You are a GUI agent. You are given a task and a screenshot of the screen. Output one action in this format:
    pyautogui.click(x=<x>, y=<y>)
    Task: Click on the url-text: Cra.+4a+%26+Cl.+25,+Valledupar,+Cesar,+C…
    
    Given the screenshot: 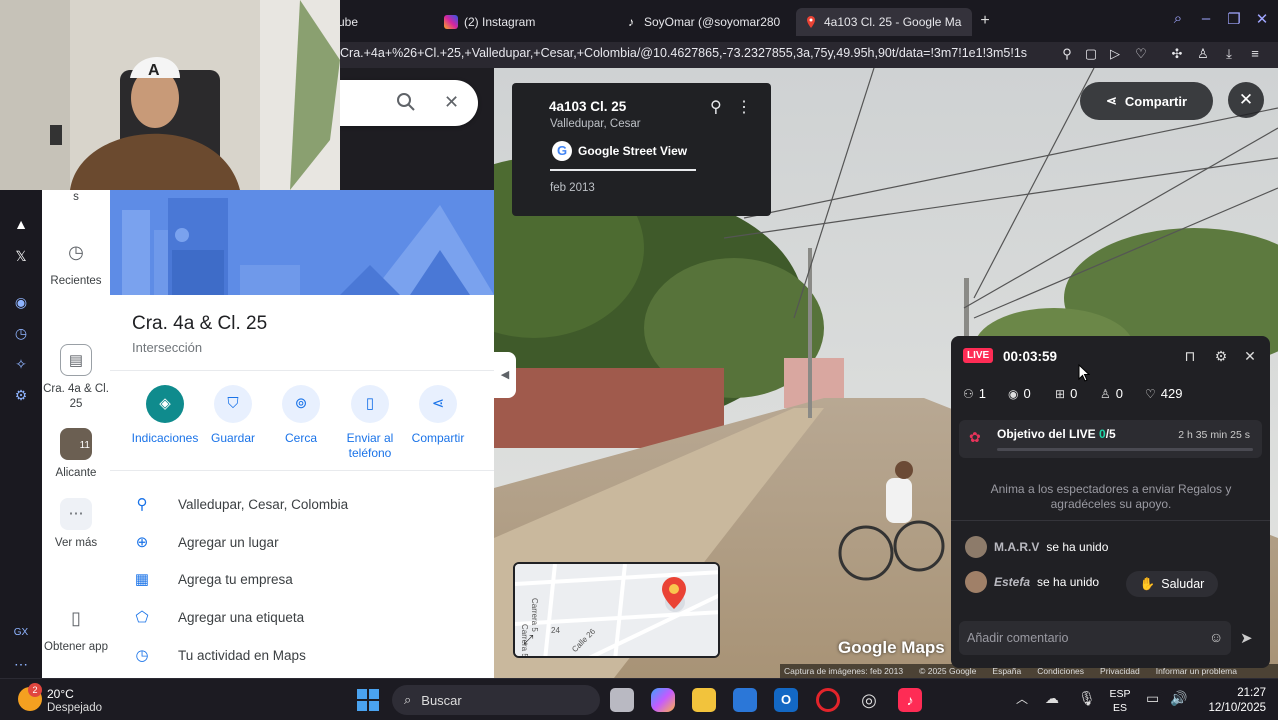 What is the action you would take?
    pyautogui.click(x=695, y=53)
    